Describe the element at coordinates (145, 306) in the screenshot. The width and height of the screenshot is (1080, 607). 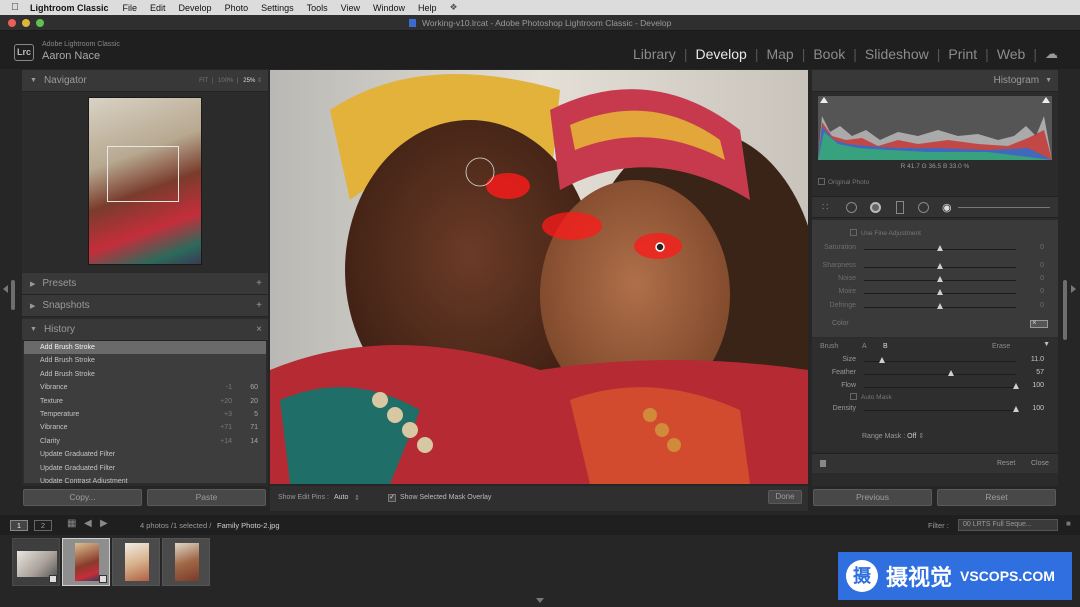
I see `snapshots-header: ▶ Snapshots +` at that location.